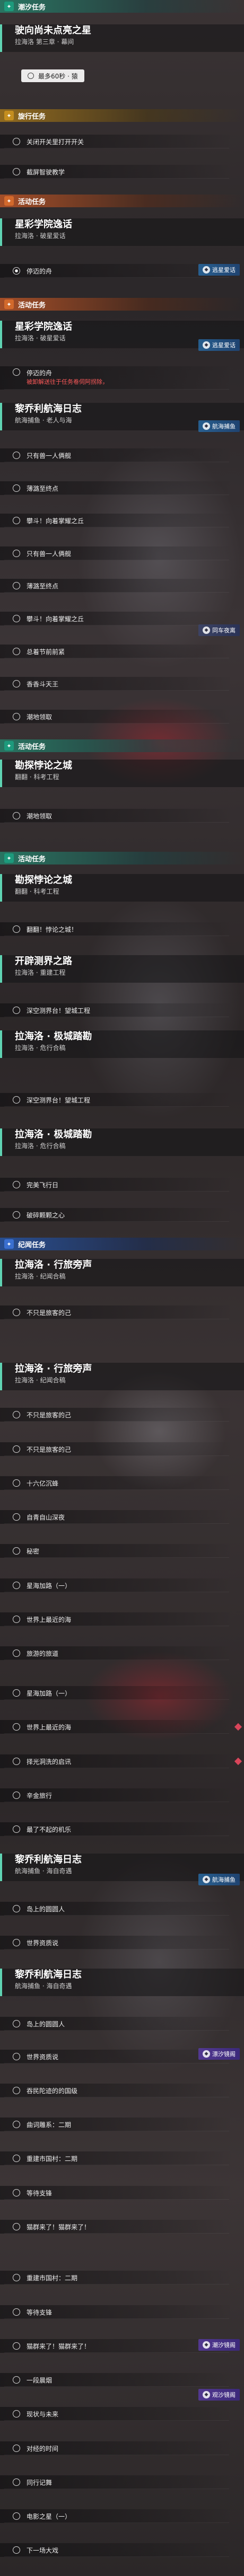 This screenshot has width=244, height=2576. I want to click on quest-title-block: 黎乔利航海日志 航海捕鱼 · 海自奇遇, so click(122, 1982).